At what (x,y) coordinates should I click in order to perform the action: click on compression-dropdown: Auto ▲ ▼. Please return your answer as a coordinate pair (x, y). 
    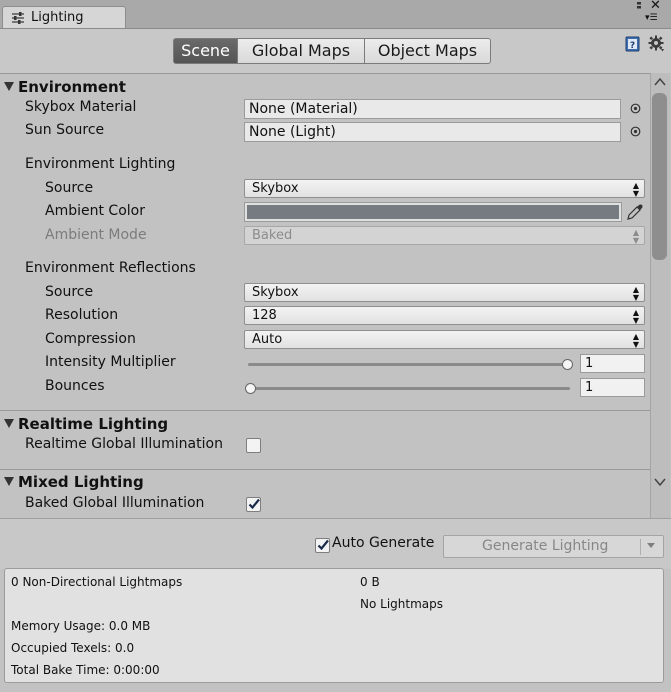
    Looking at the image, I should click on (444, 339).